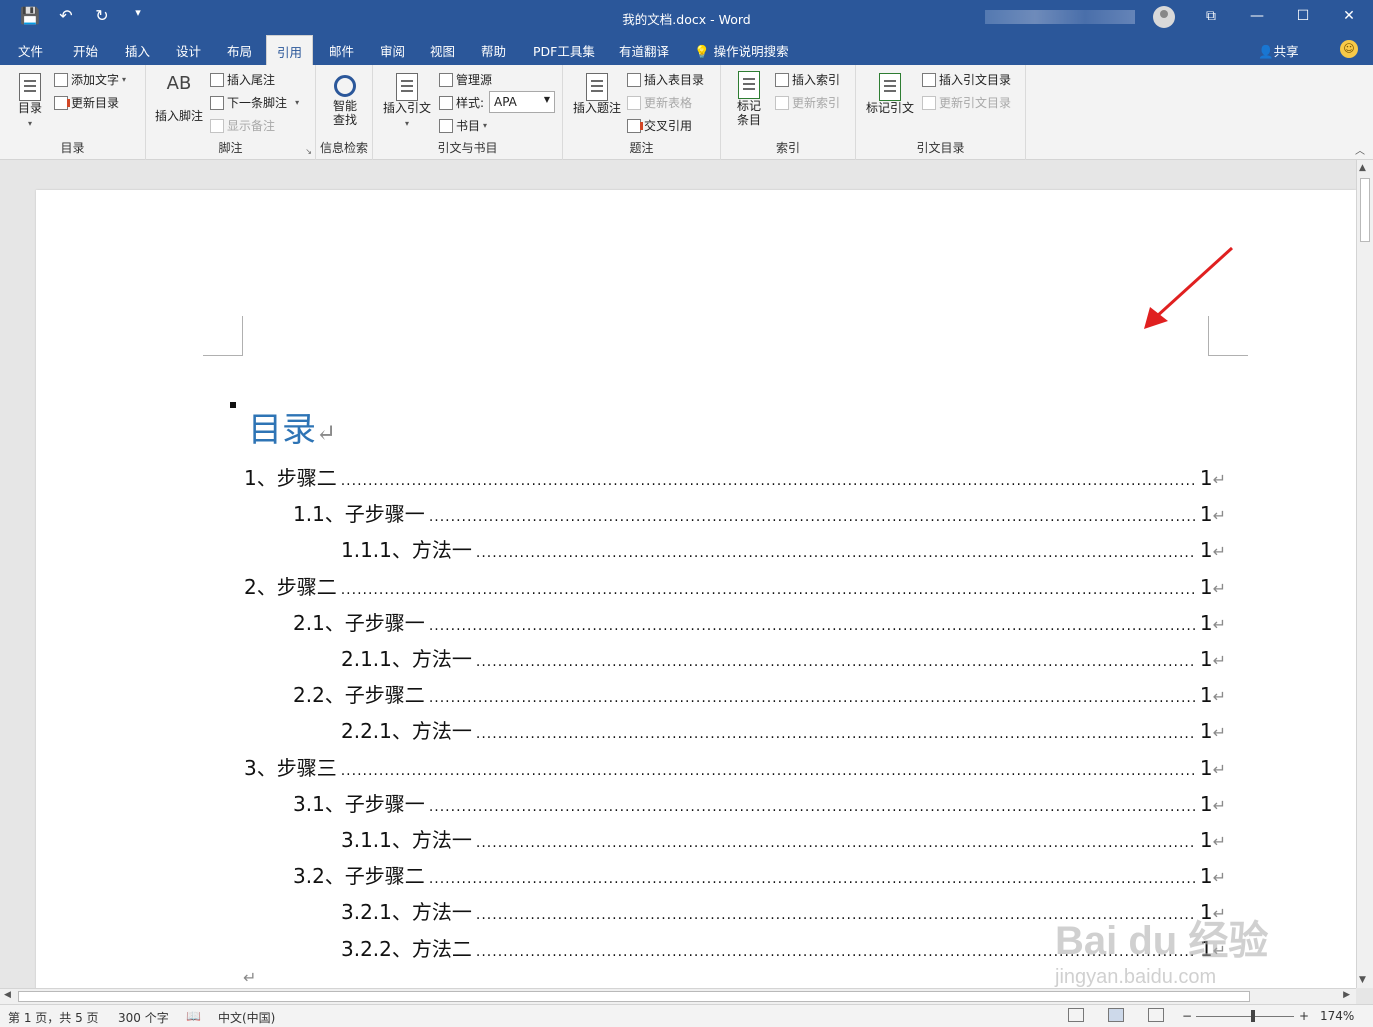  Describe the element at coordinates (230, 148) in the screenshot. I see `footnote-group-label: 脚注` at that location.